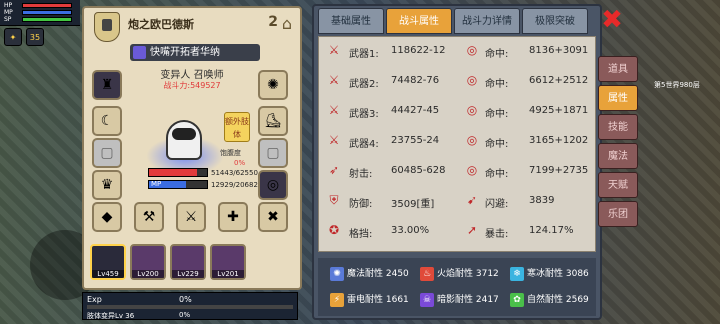  Describe the element at coordinates (559, 140) in the screenshot. I see `stat-right-value: 3165+1202` at that location.